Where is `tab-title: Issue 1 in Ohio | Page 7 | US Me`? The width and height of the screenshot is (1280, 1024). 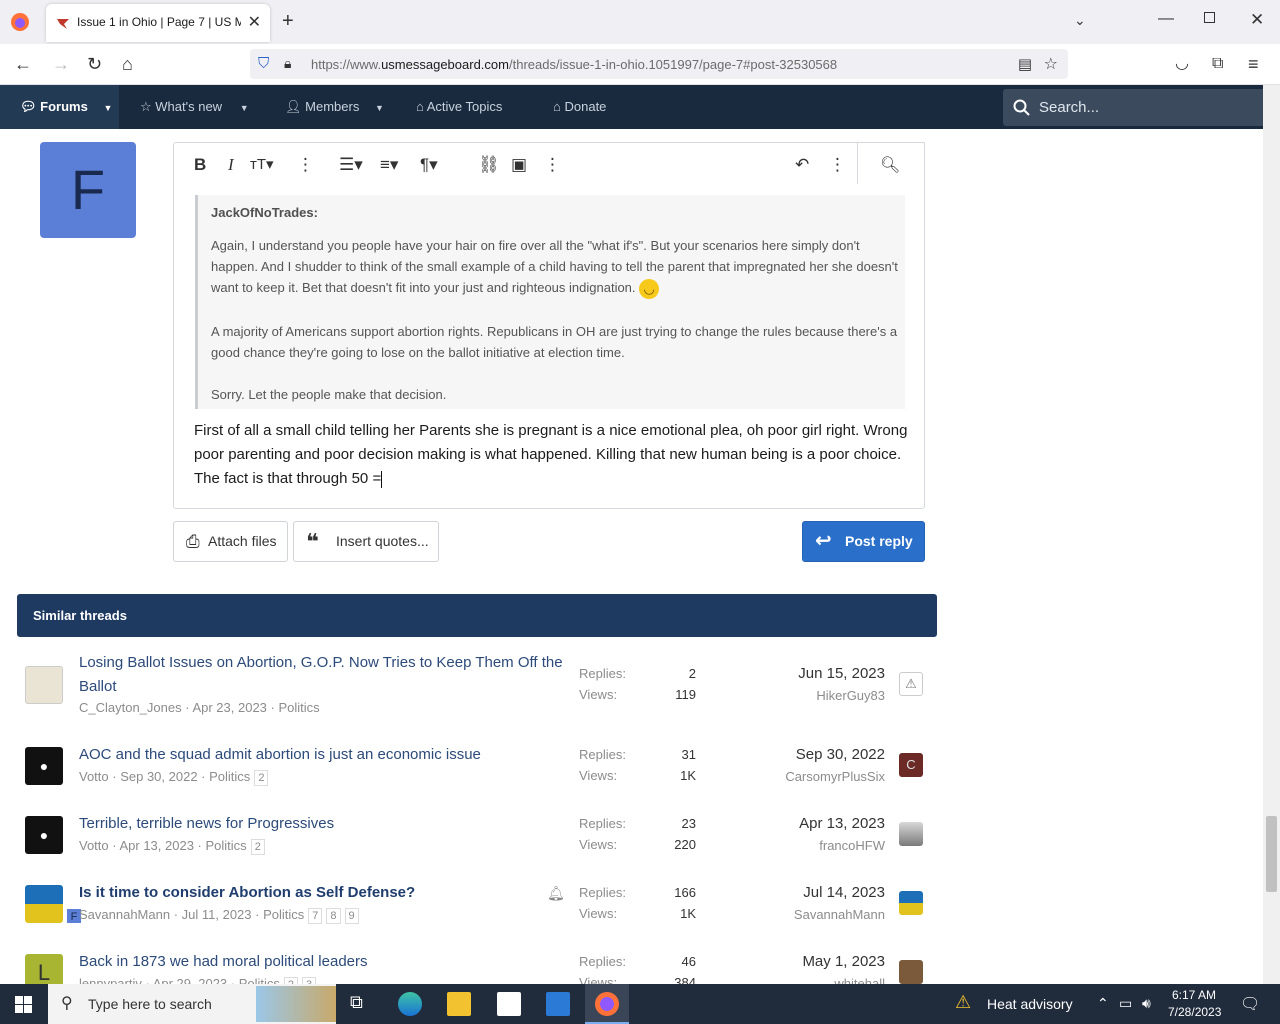 tab-title: Issue 1 in Ohio | Page 7 | US Me is located at coordinates (159, 22).